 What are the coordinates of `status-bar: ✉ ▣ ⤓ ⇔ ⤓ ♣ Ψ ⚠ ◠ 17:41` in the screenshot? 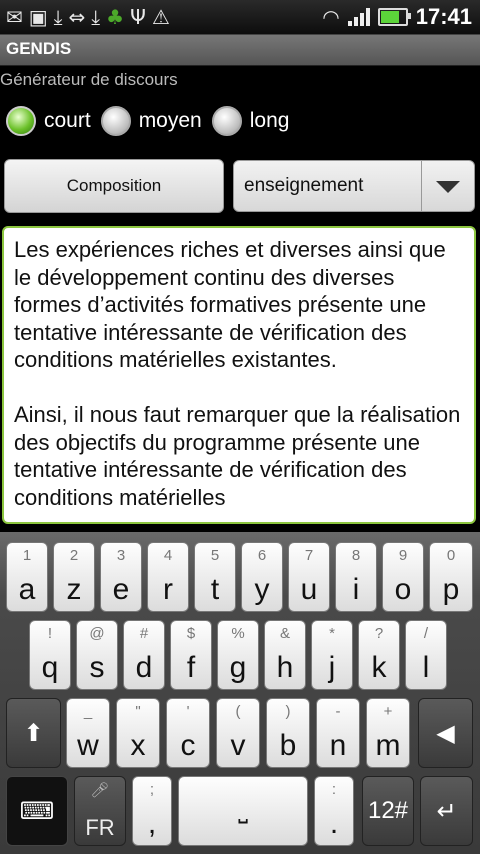 It's located at (240, 17).